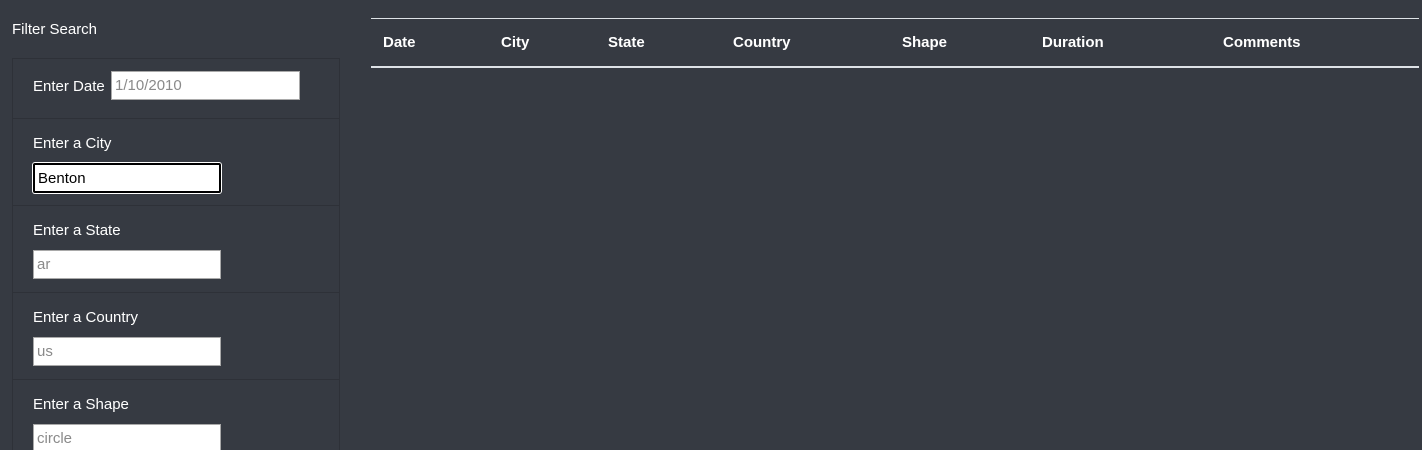  I want to click on filter-item-state: Enter a State, so click(176, 249).